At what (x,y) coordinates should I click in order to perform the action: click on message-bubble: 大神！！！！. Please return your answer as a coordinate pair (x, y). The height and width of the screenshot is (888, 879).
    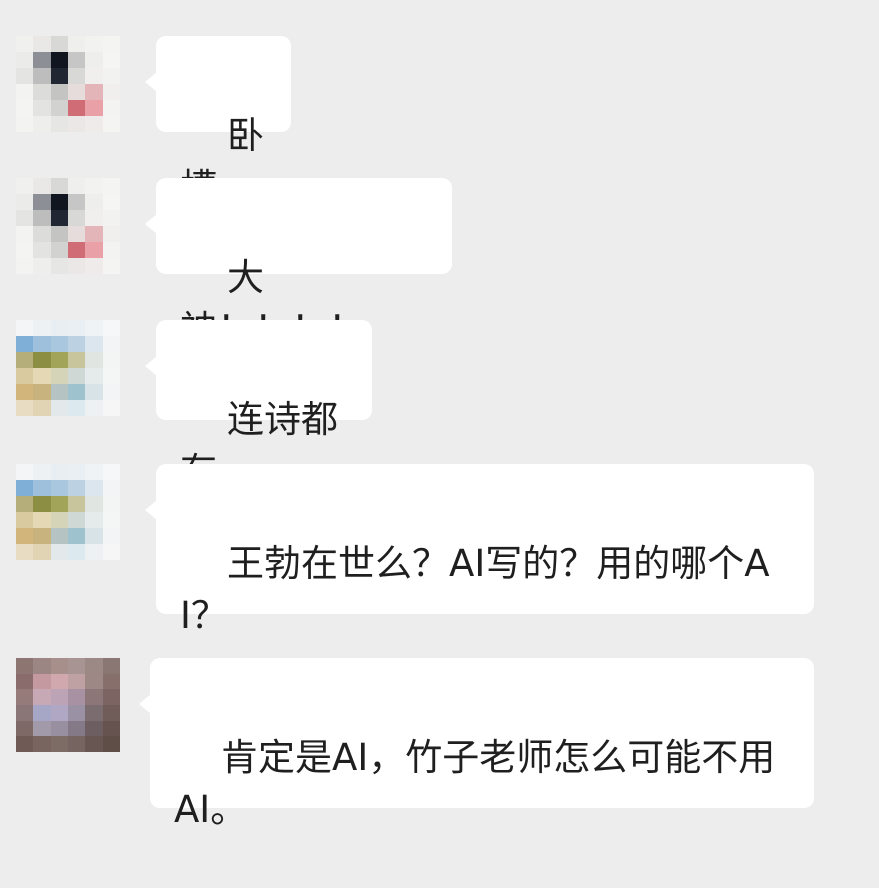
    Looking at the image, I should click on (298, 264).